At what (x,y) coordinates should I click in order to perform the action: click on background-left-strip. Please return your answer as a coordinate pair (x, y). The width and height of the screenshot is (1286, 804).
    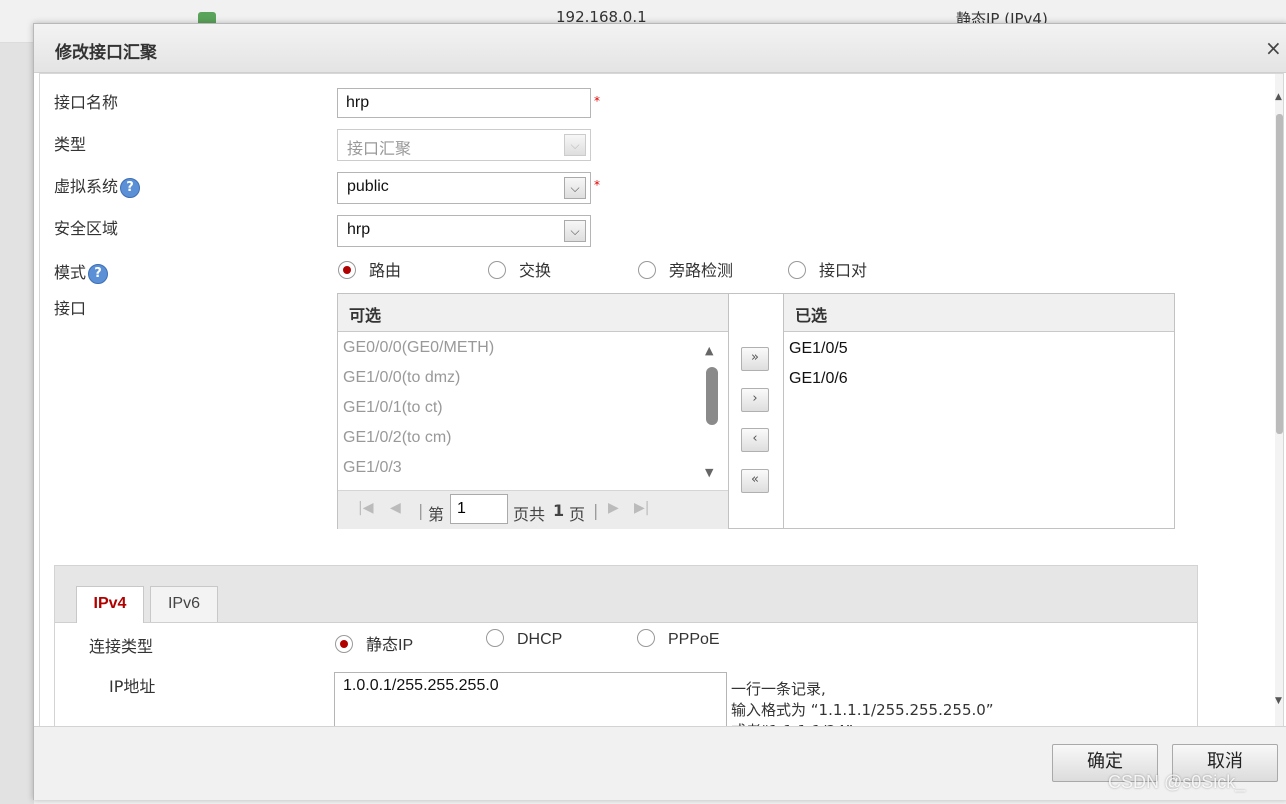
    Looking at the image, I should click on (17, 402).